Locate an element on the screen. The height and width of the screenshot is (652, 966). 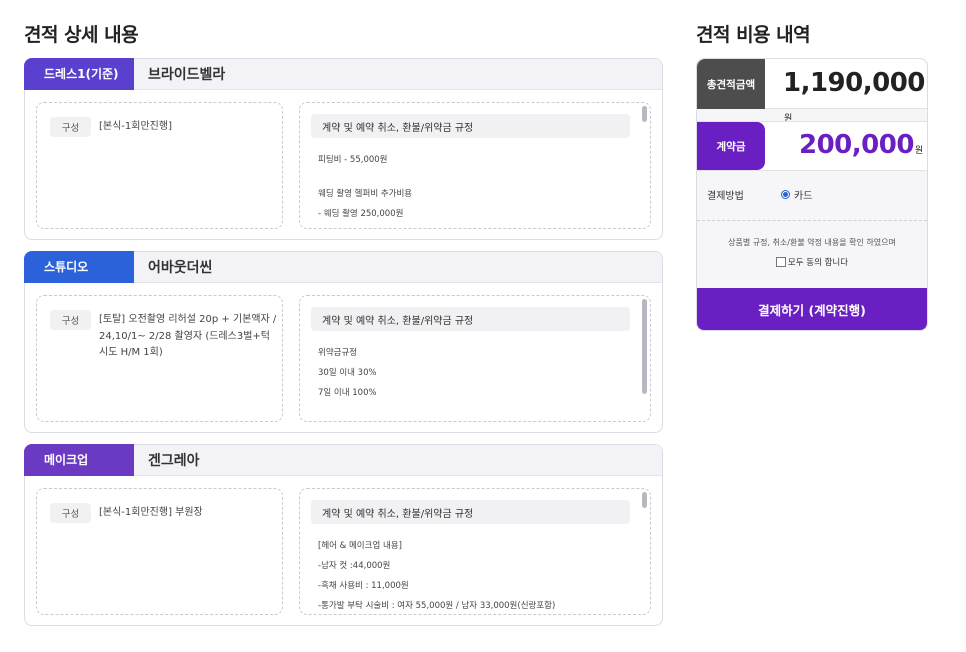
payment-option-card: 카드 is located at coordinates (796, 194).